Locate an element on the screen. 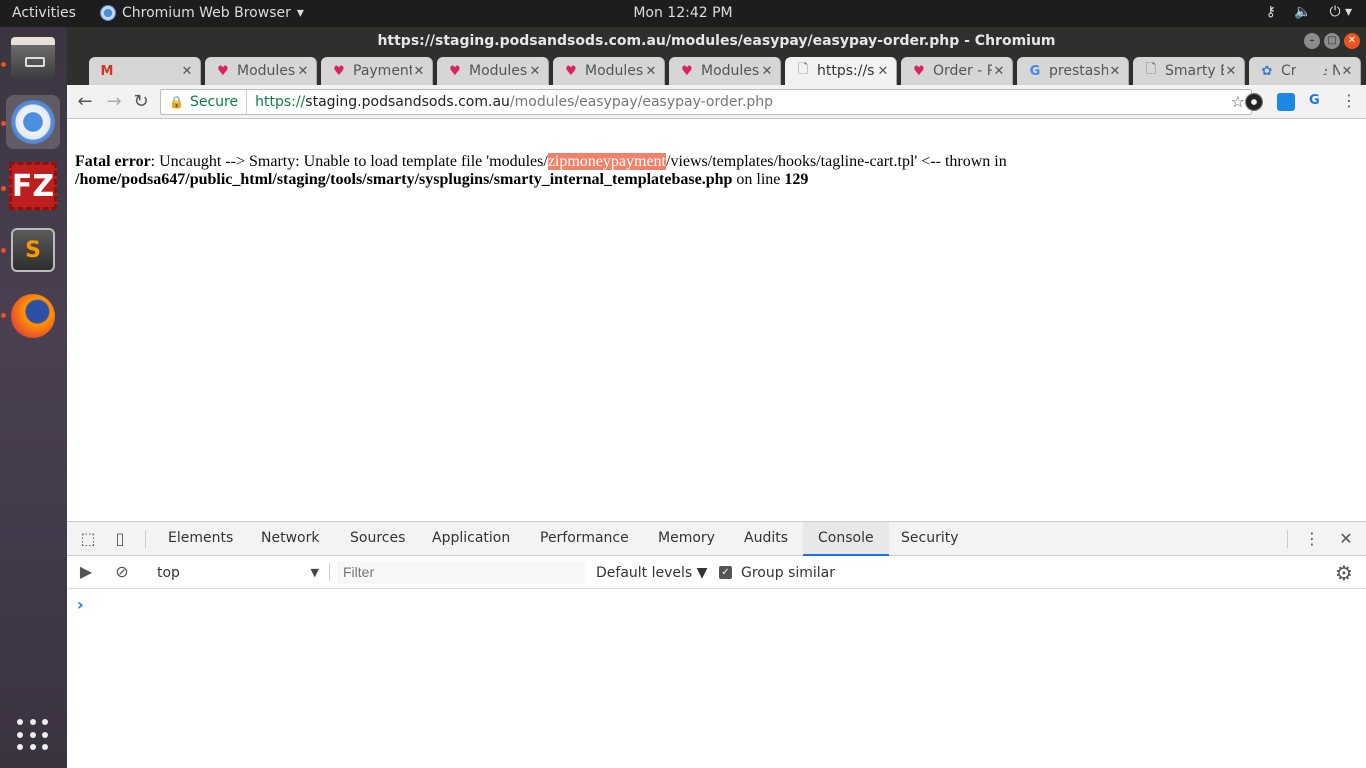 The width and height of the screenshot is (1366, 768). group-similar-label: Group similar is located at coordinates (788, 573).